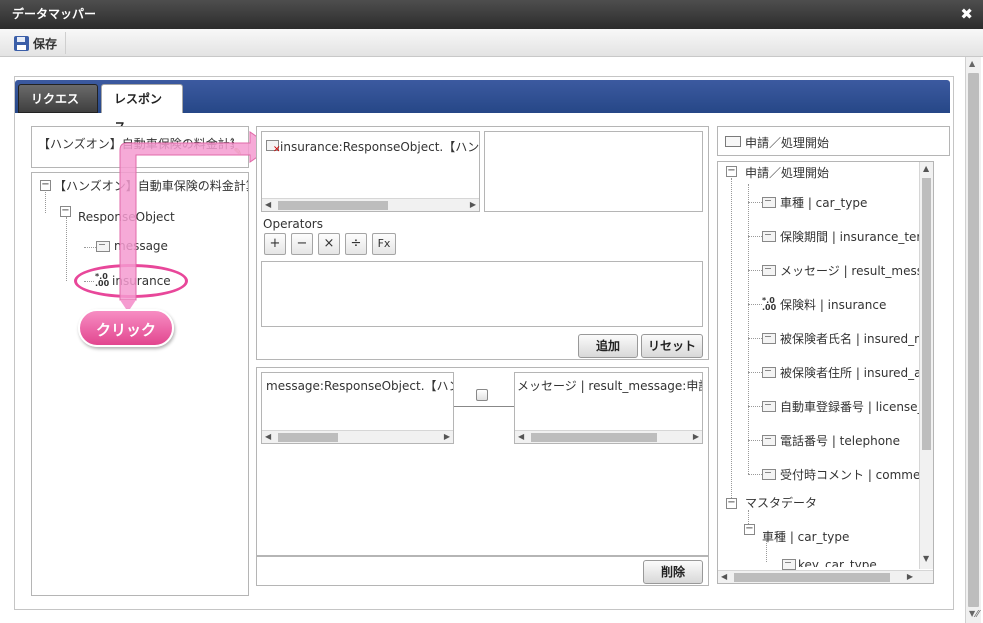 This screenshot has width=983, height=623. I want to click on right-tree-item: 被保険者氏名 | insured_name, so click(856, 338).